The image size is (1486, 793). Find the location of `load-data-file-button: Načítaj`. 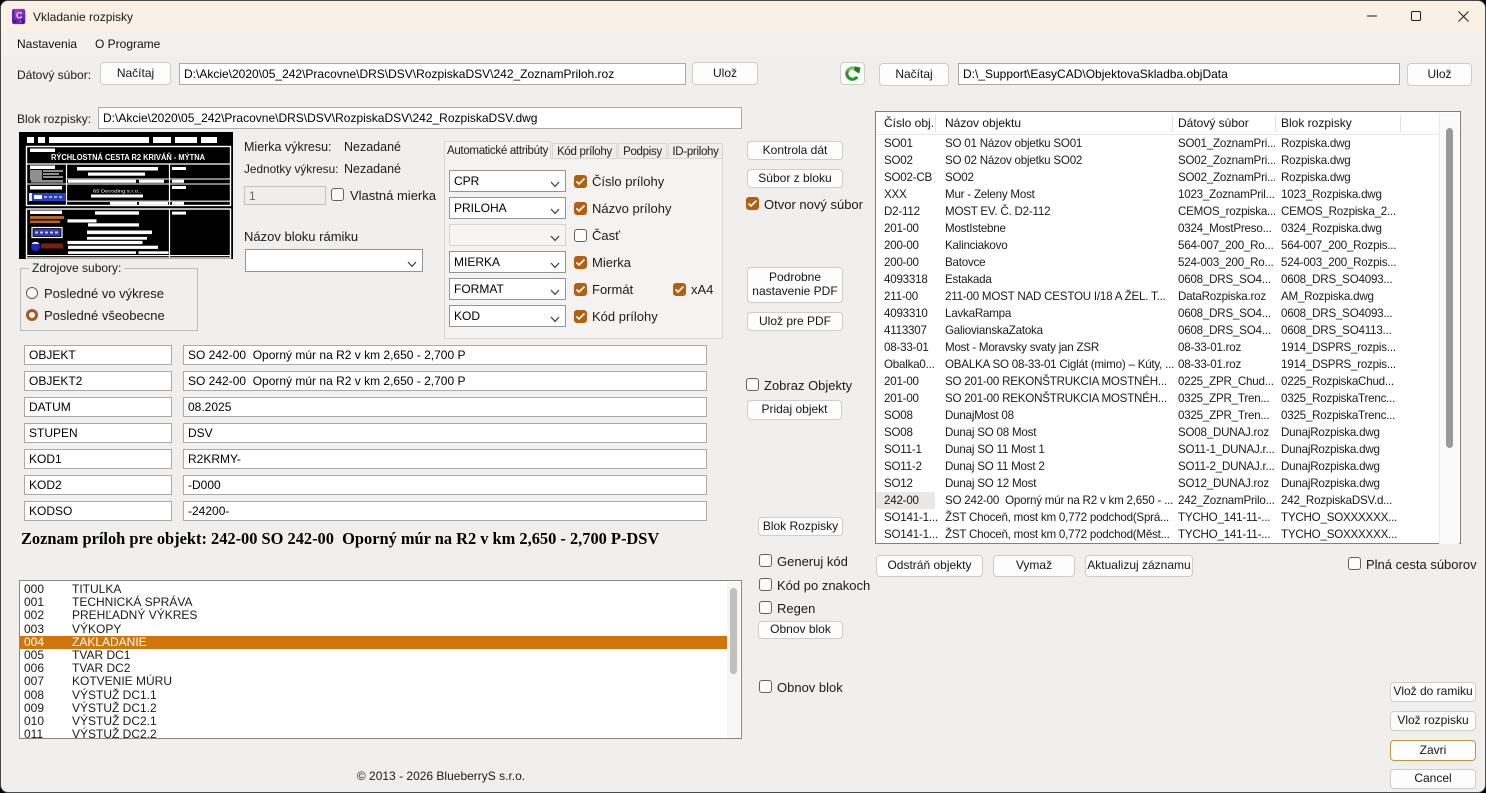

load-data-file-button: Načítaj is located at coordinates (135, 73).